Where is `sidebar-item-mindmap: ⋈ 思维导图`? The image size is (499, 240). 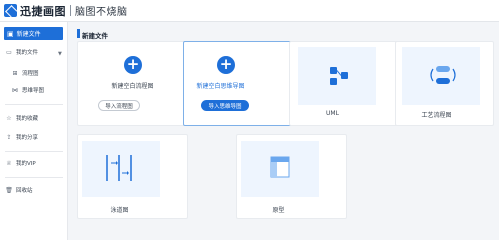
sidebar-item-mindmap: ⋈ 思维导图 is located at coordinates (28, 90).